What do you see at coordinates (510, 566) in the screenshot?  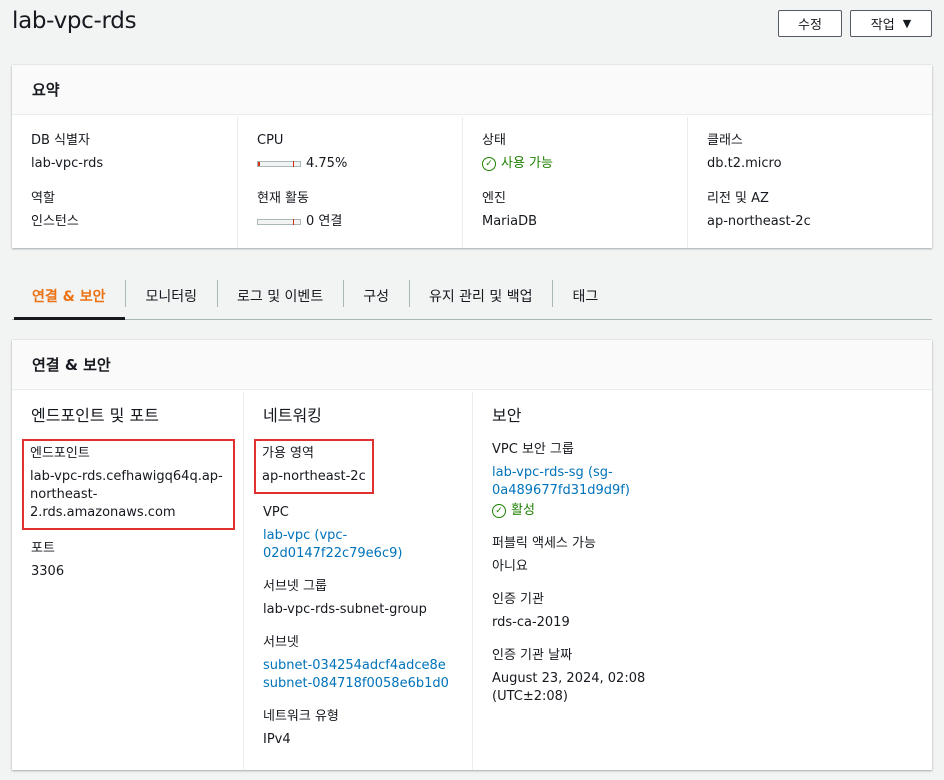 I see `public-access-value: 아니요` at bounding box center [510, 566].